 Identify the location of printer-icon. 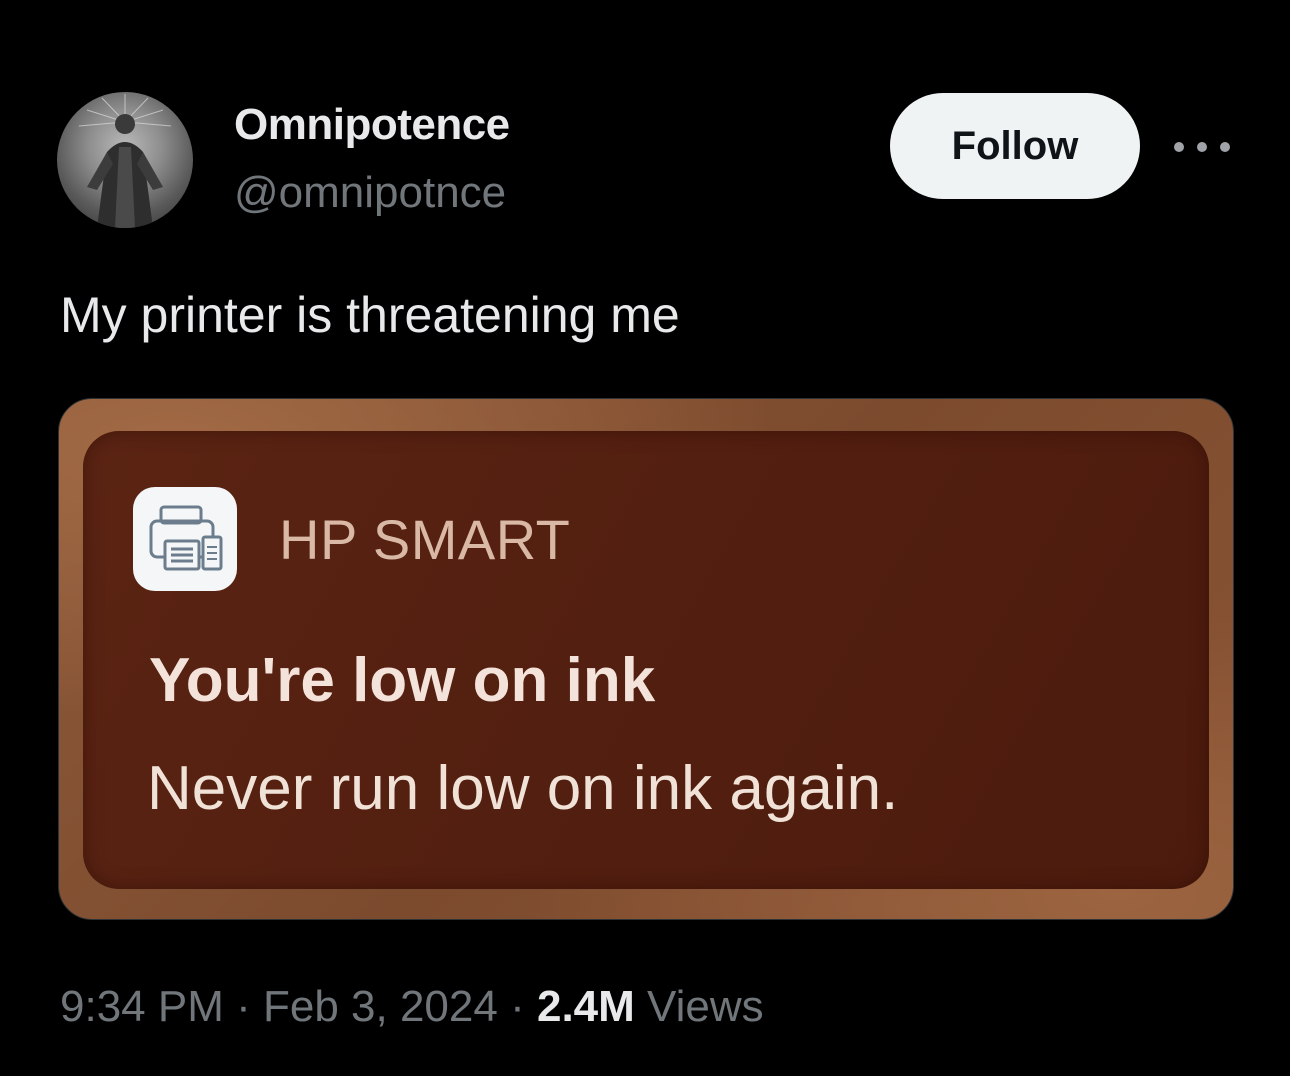
(186, 538).